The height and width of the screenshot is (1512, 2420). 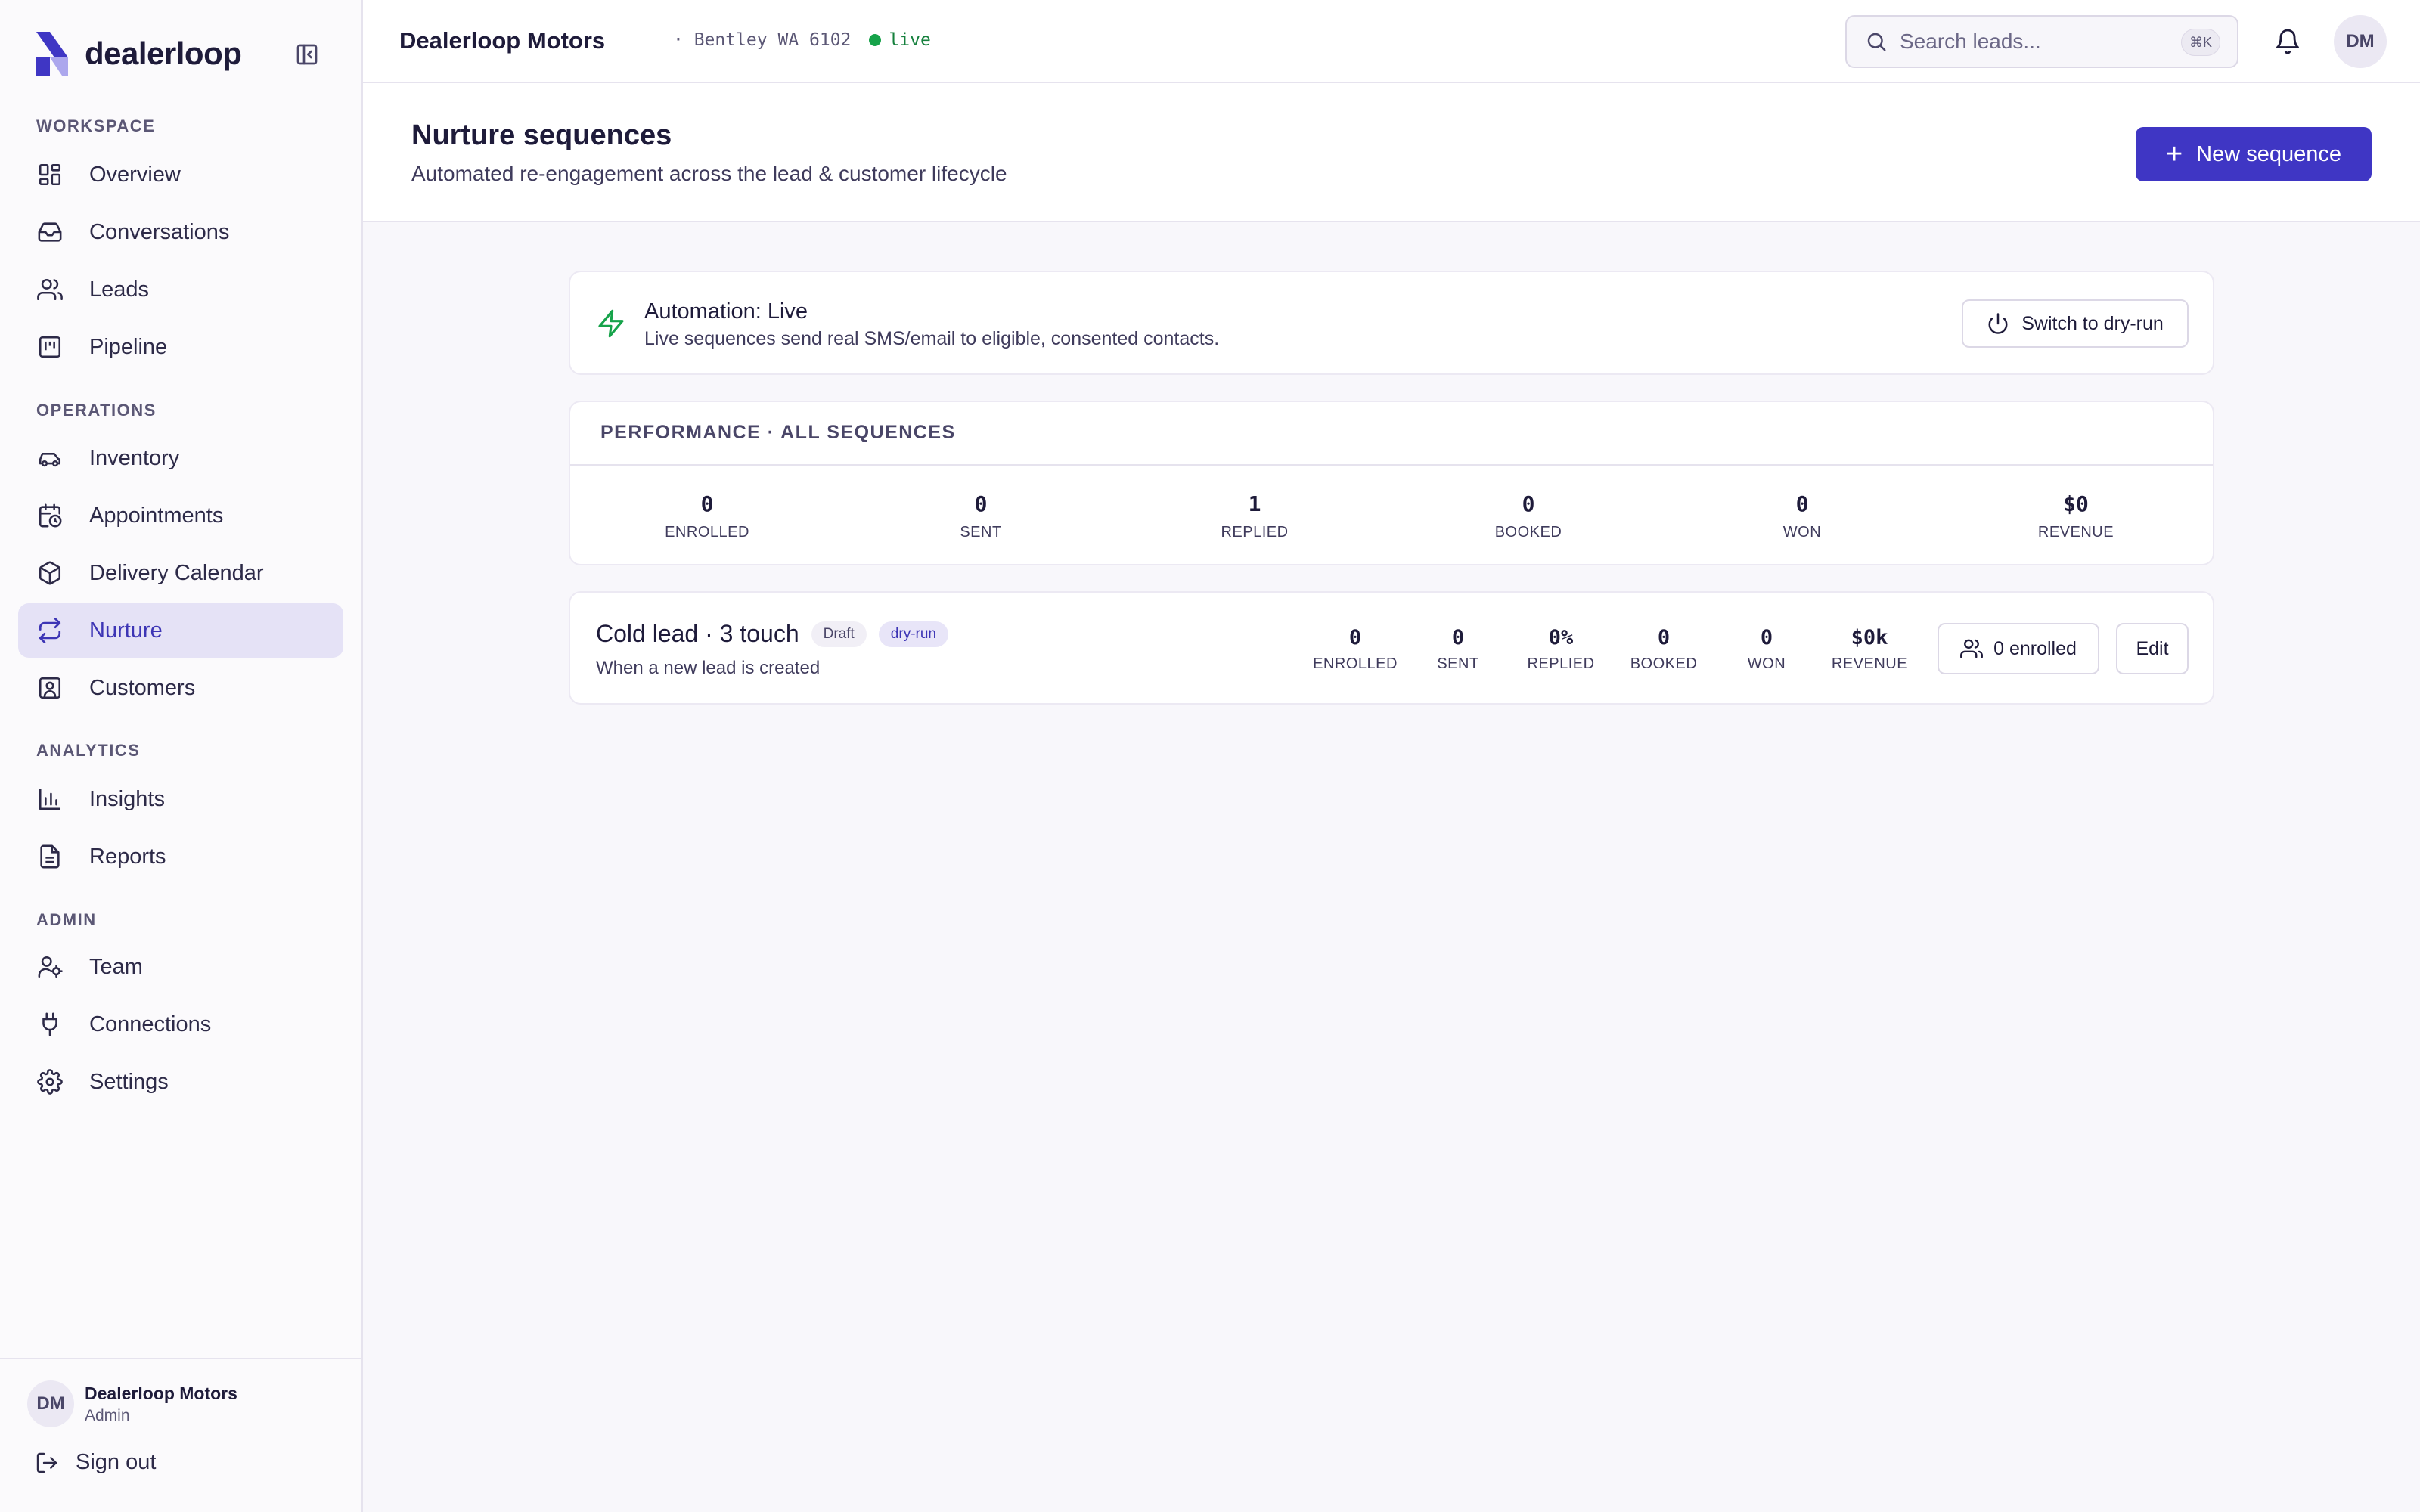 I want to click on sidebar-item-insights: Insights, so click(x=180, y=799).